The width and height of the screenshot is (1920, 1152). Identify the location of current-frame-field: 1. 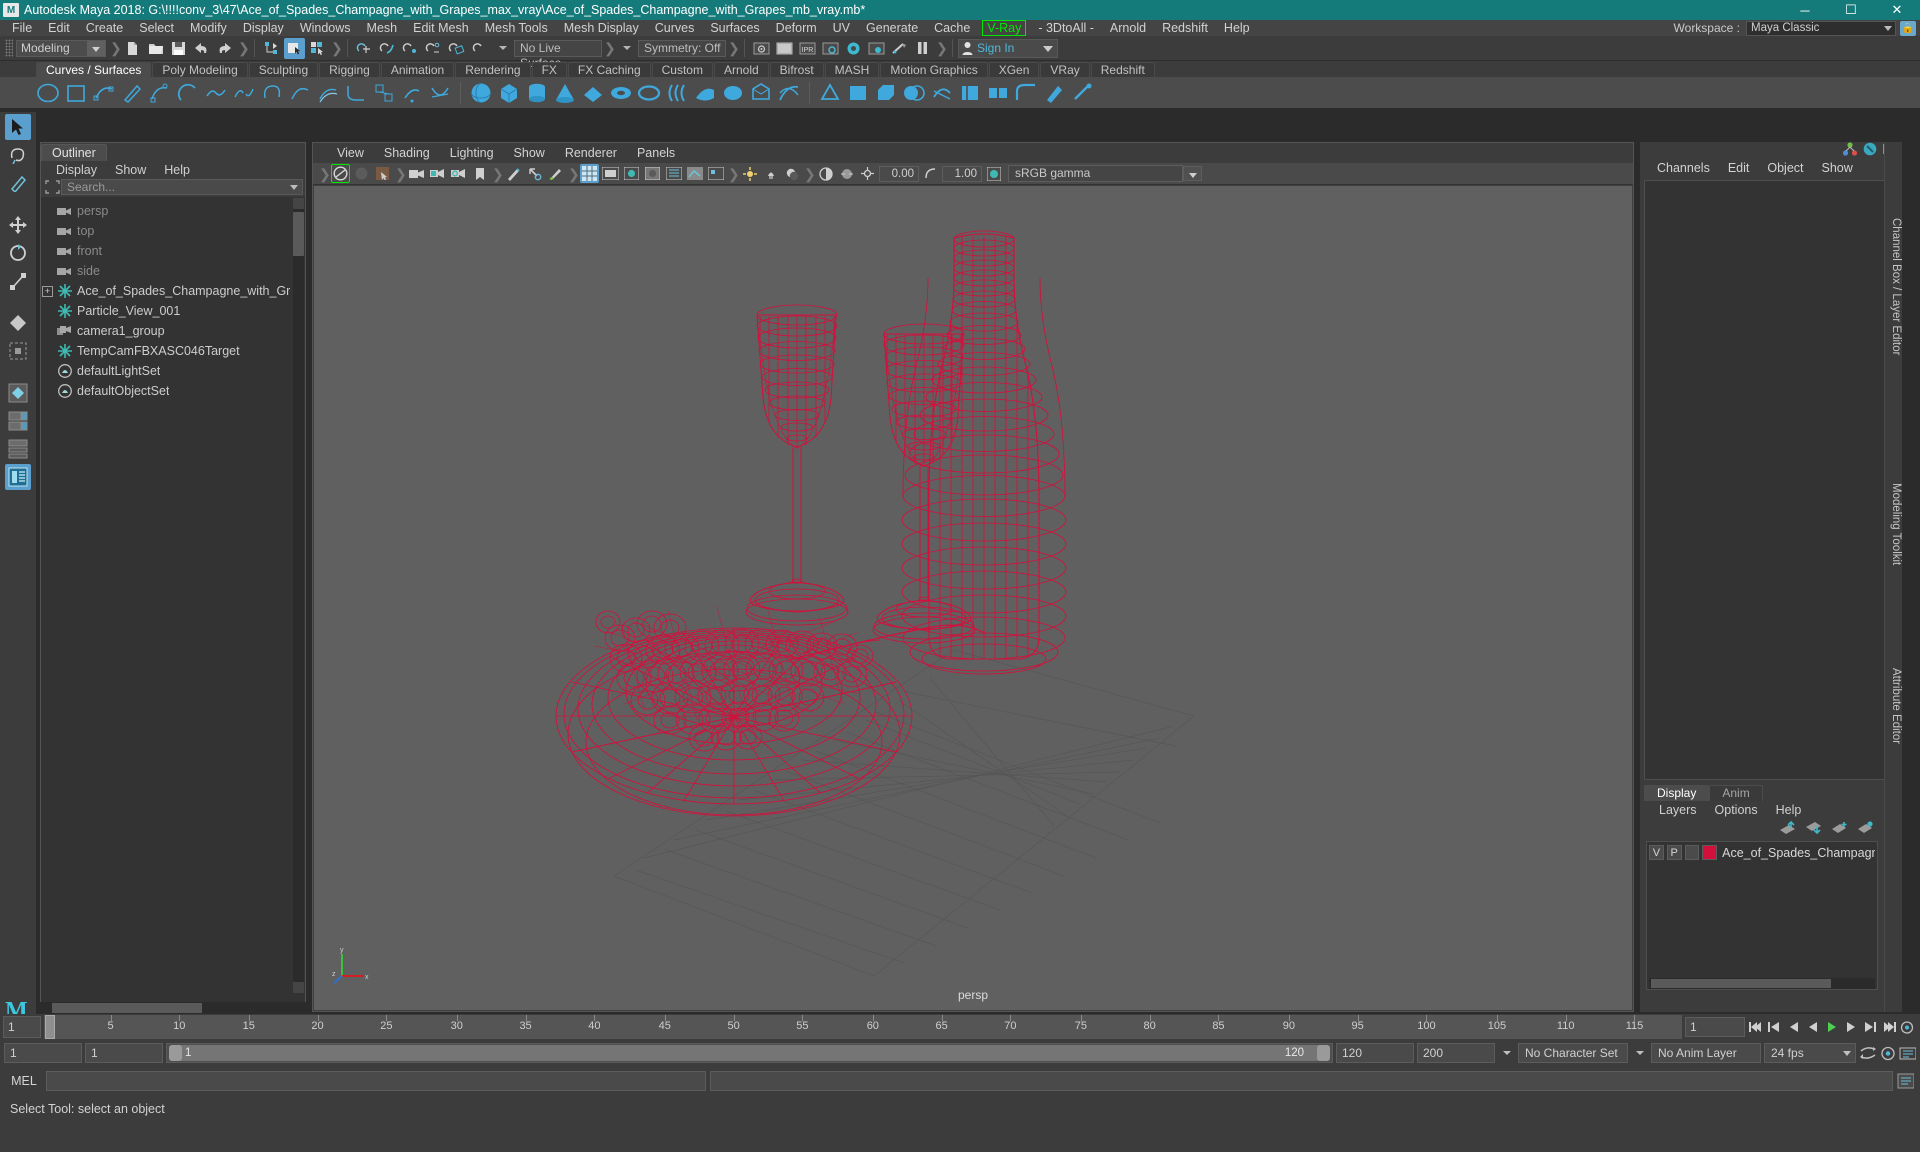
(22, 1027).